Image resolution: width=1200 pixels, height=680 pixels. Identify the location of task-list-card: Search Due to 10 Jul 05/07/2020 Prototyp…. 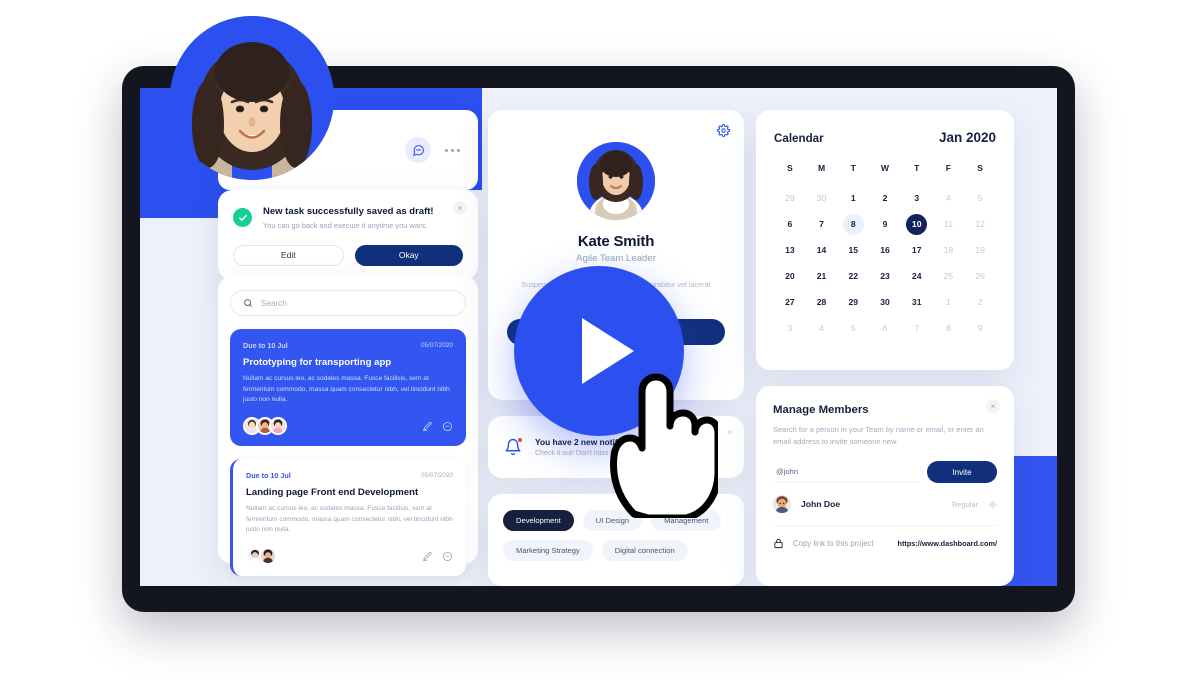
(348, 426).